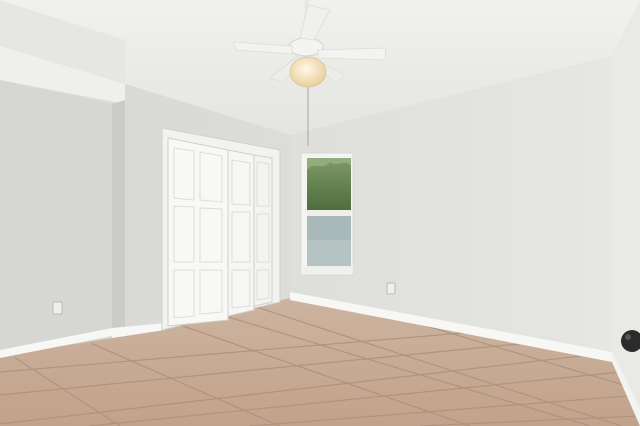 This screenshot has height=426, width=640. Describe the element at coordinates (327, 214) in the screenshot. I see `window-icon` at that location.